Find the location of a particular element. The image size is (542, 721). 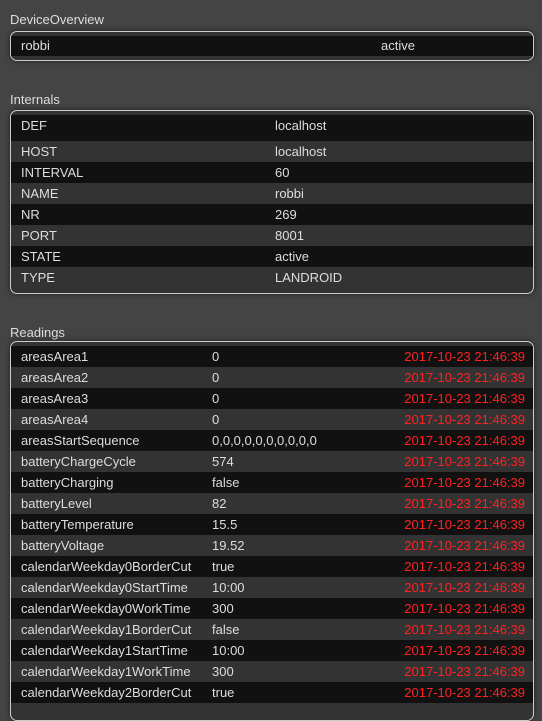

reading-key: calendarWeekday0WorkTime is located at coordinates (106, 608).